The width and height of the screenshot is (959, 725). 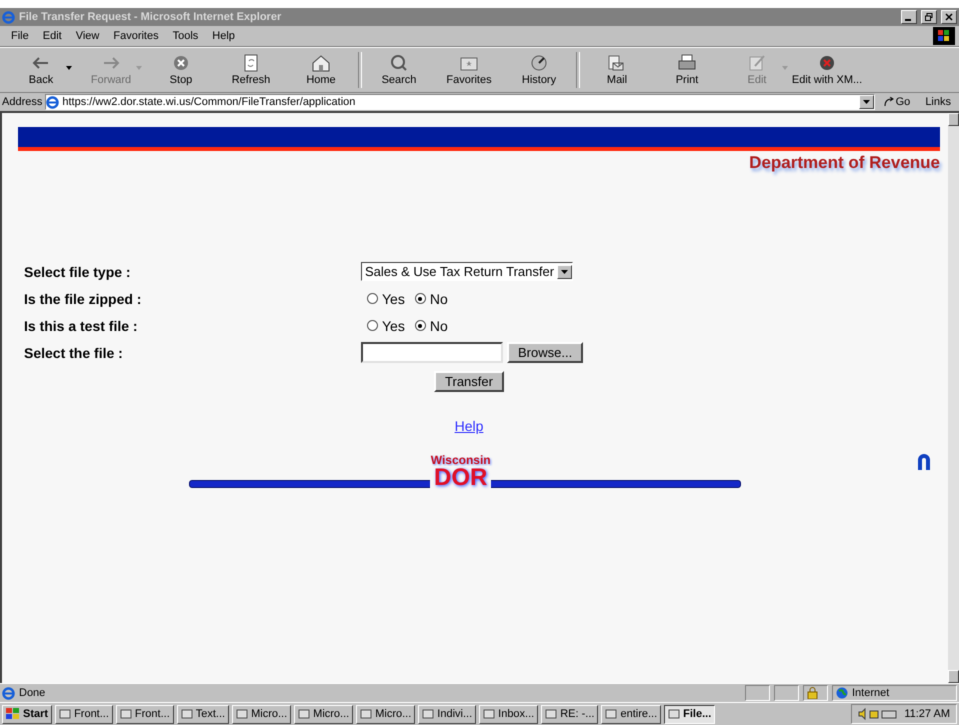 What do you see at coordinates (460, 460) in the screenshot?
I see `logo-subtitle: Wisconsin` at bounding box center [460, 460].